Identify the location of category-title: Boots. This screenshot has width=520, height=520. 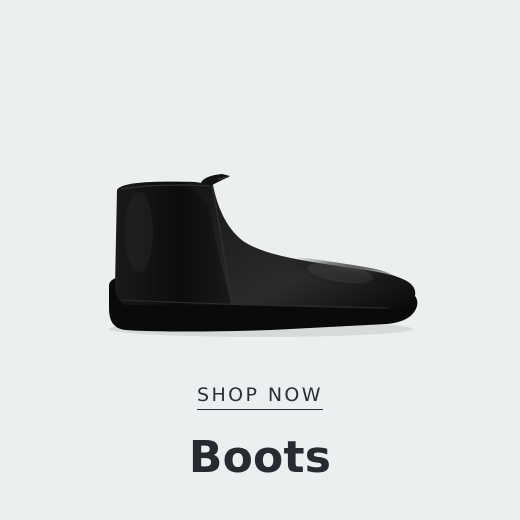
(260, 457).